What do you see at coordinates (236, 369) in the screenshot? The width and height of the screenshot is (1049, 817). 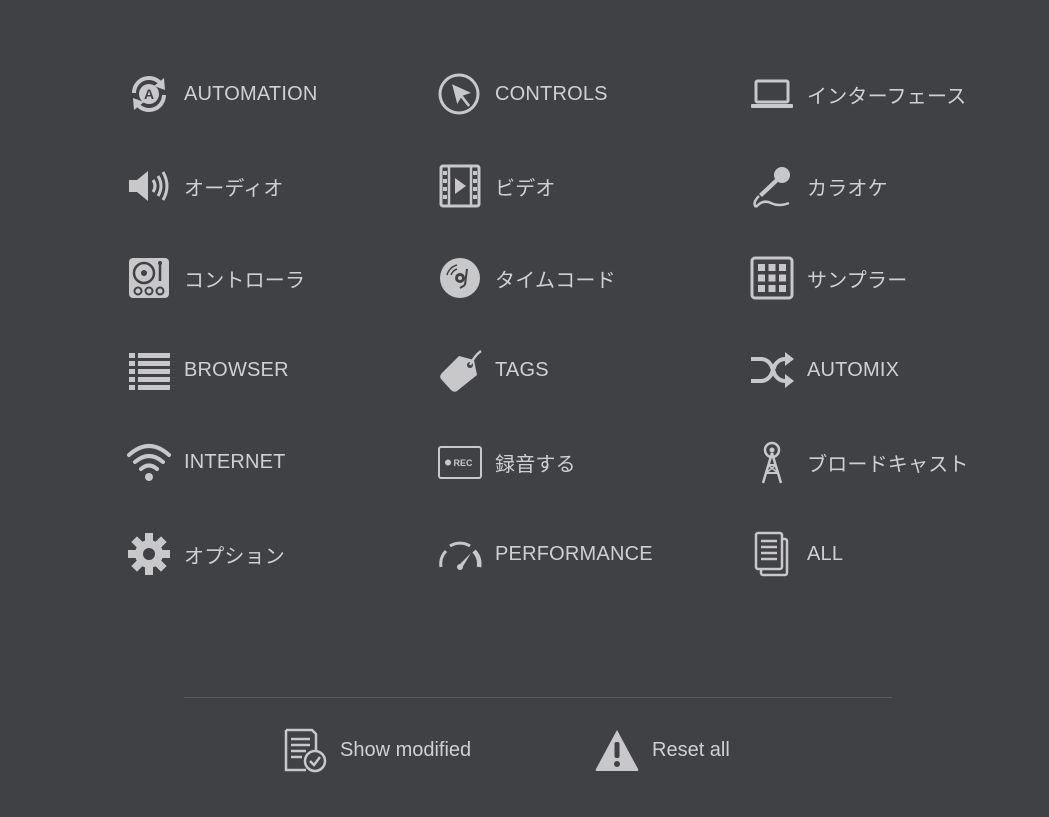 I see `category-label: BROWSER` at bounding box center [236, 369].